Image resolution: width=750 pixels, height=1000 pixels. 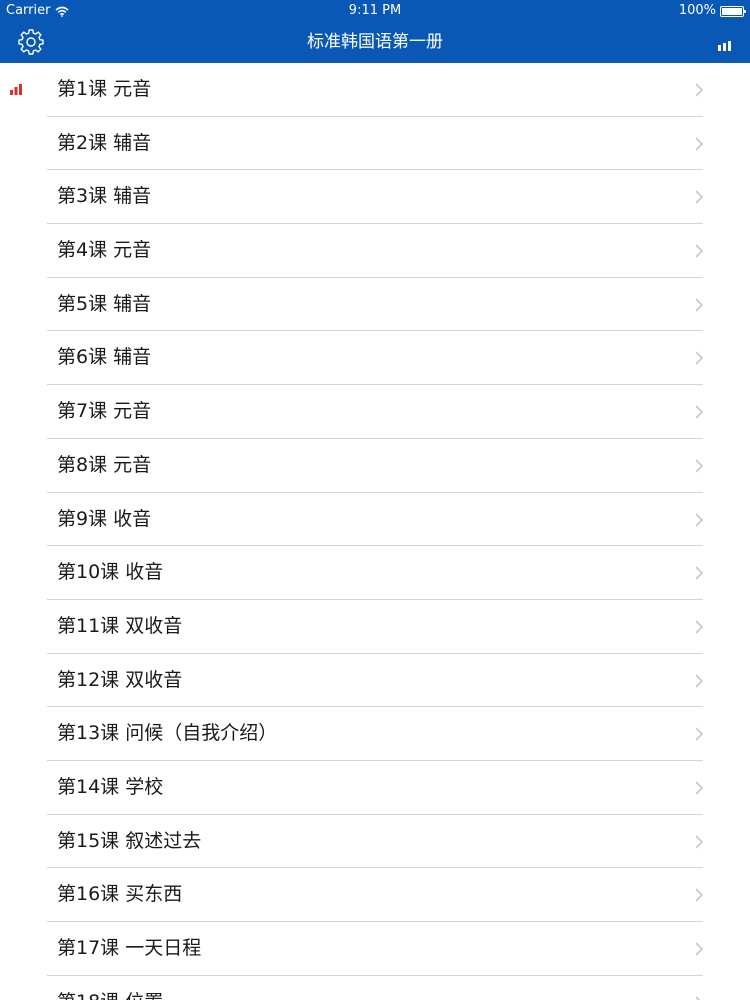 What do you see at coordinates (375, 90) in the screenshot?
I see `lesson-row-1: 第1课 元音` at bounding box center [375, 90].